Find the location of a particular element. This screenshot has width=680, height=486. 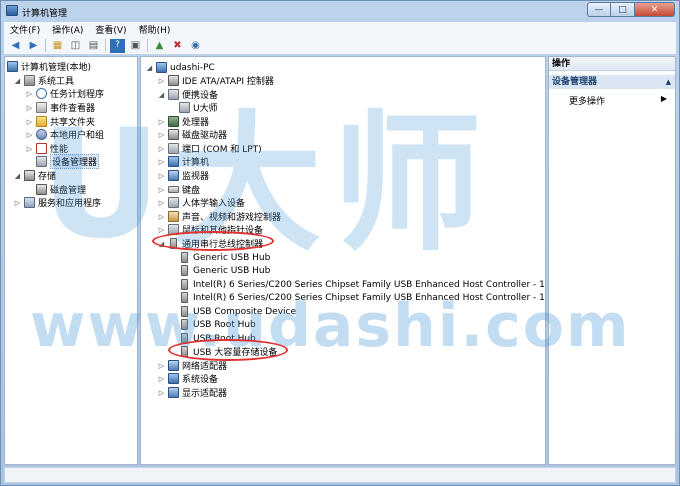

maximize-icon: □ is located at coordinates (622, 9).